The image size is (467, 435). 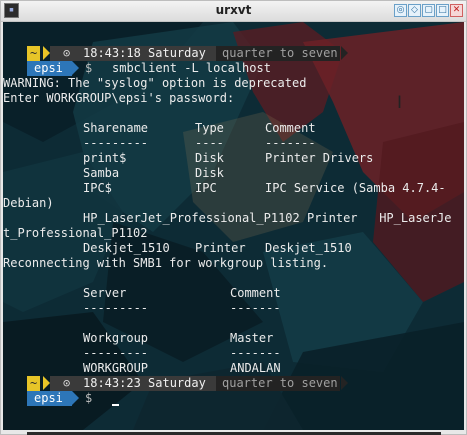 I want to click on rule-master: -------, so click(x=255, y=353).